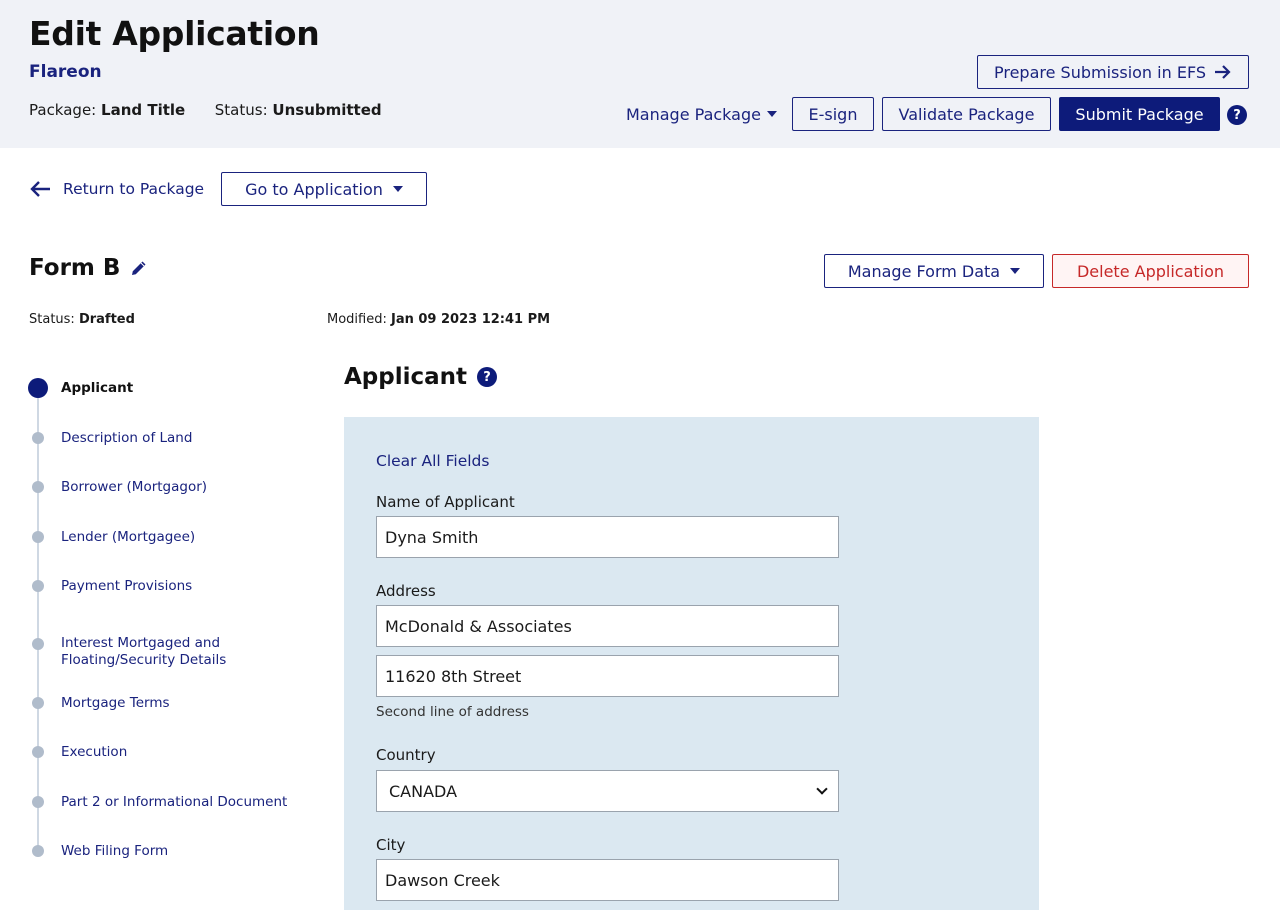  Describe the element at coordinates (1100, 72) in the screenshot. I see `prepare-submission-label: Prepare Submission in EFS` at that location.